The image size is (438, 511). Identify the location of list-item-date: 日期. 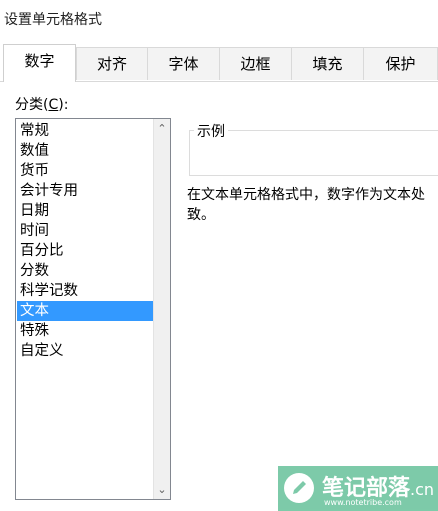
(85, 211).